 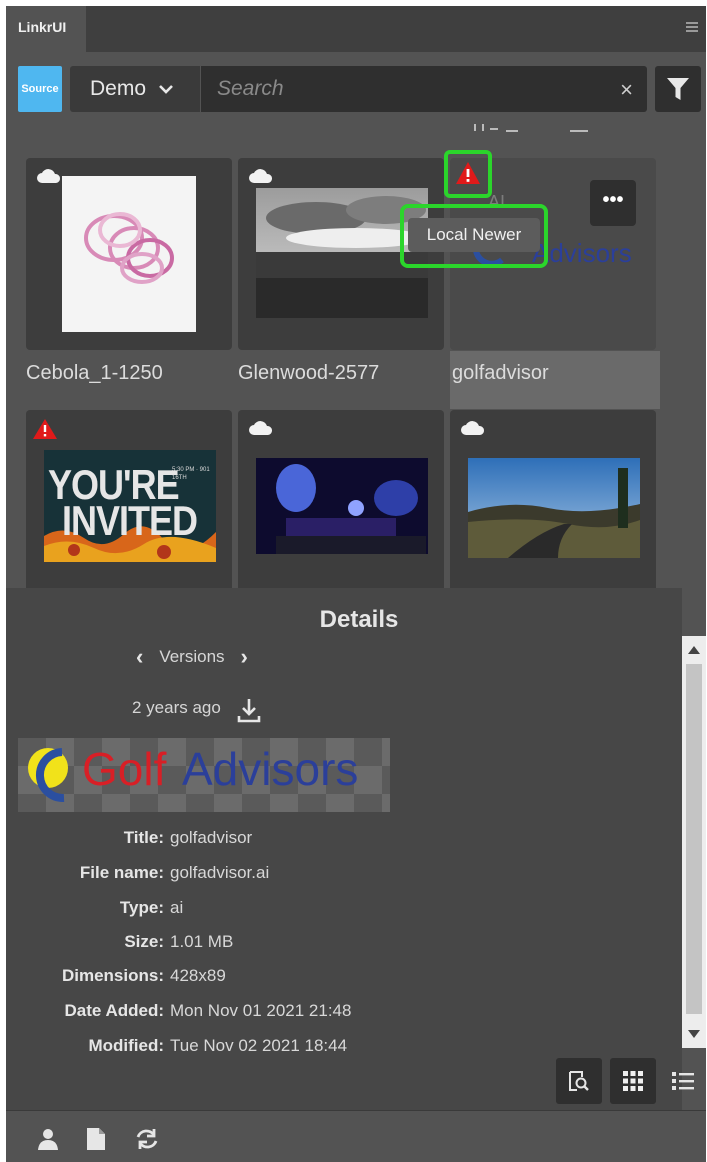 I want to click on footer-bar, so click(x=356, y=1136).